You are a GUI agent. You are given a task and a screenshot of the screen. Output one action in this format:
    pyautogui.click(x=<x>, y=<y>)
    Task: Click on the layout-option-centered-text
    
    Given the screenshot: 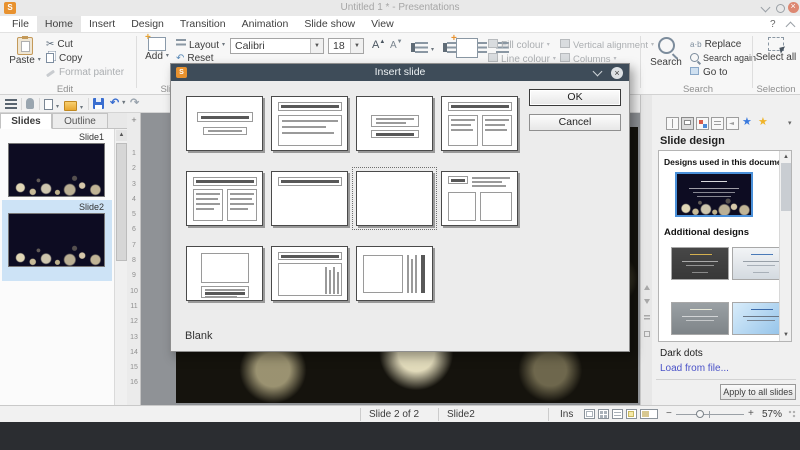 What is the action you would take?
    pyautogui.click(x=394, y=123)
    